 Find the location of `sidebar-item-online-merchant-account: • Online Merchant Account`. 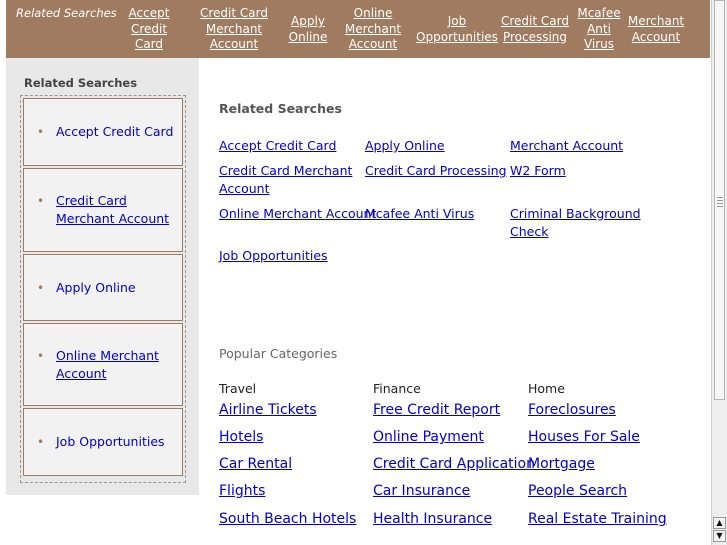

sidebar-item-online-merchant-account: • Online Merchant Account is located at coordinates (103, 364).